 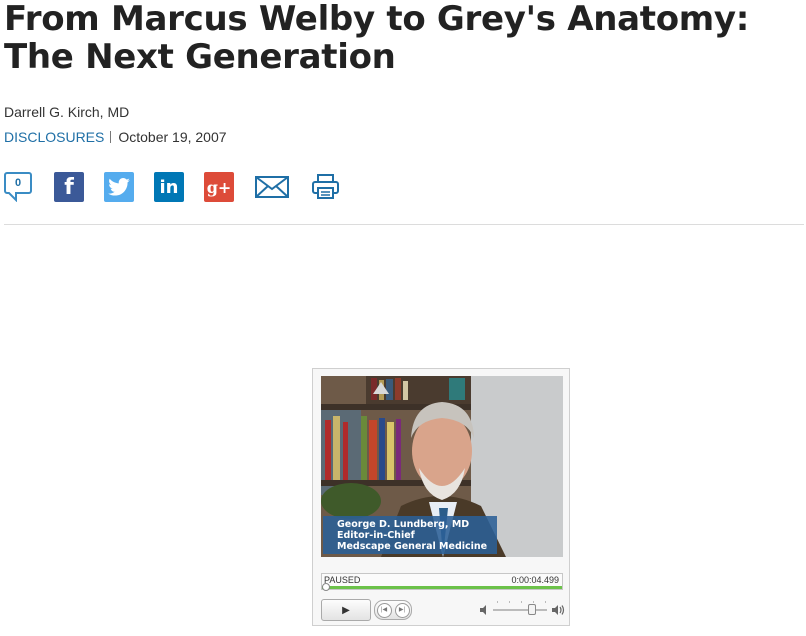 I want to click on print-icon, so click(x=326, y=187).